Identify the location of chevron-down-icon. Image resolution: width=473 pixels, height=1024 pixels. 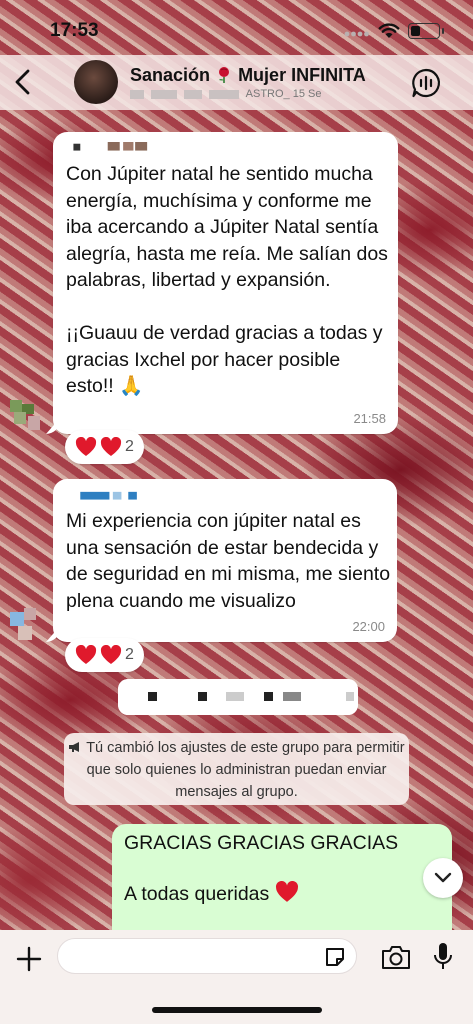
(443, 877).